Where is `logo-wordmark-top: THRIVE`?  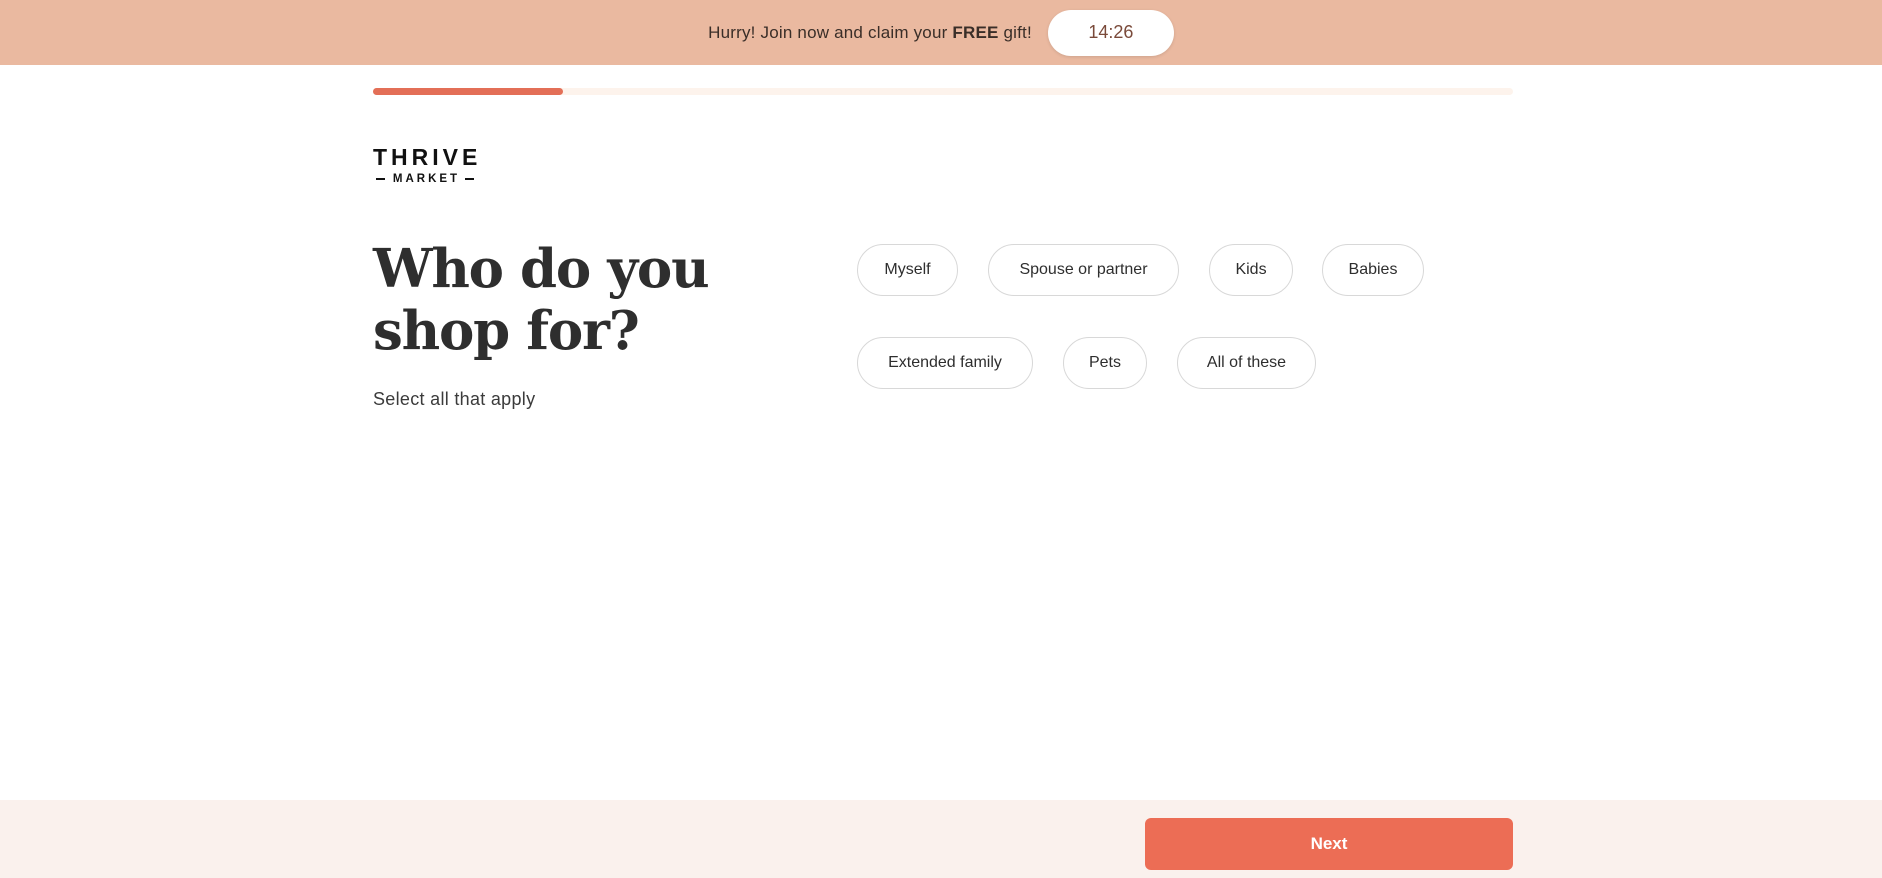
logo-wordmark-top: THRIVE is located at coordinates (427, 157).